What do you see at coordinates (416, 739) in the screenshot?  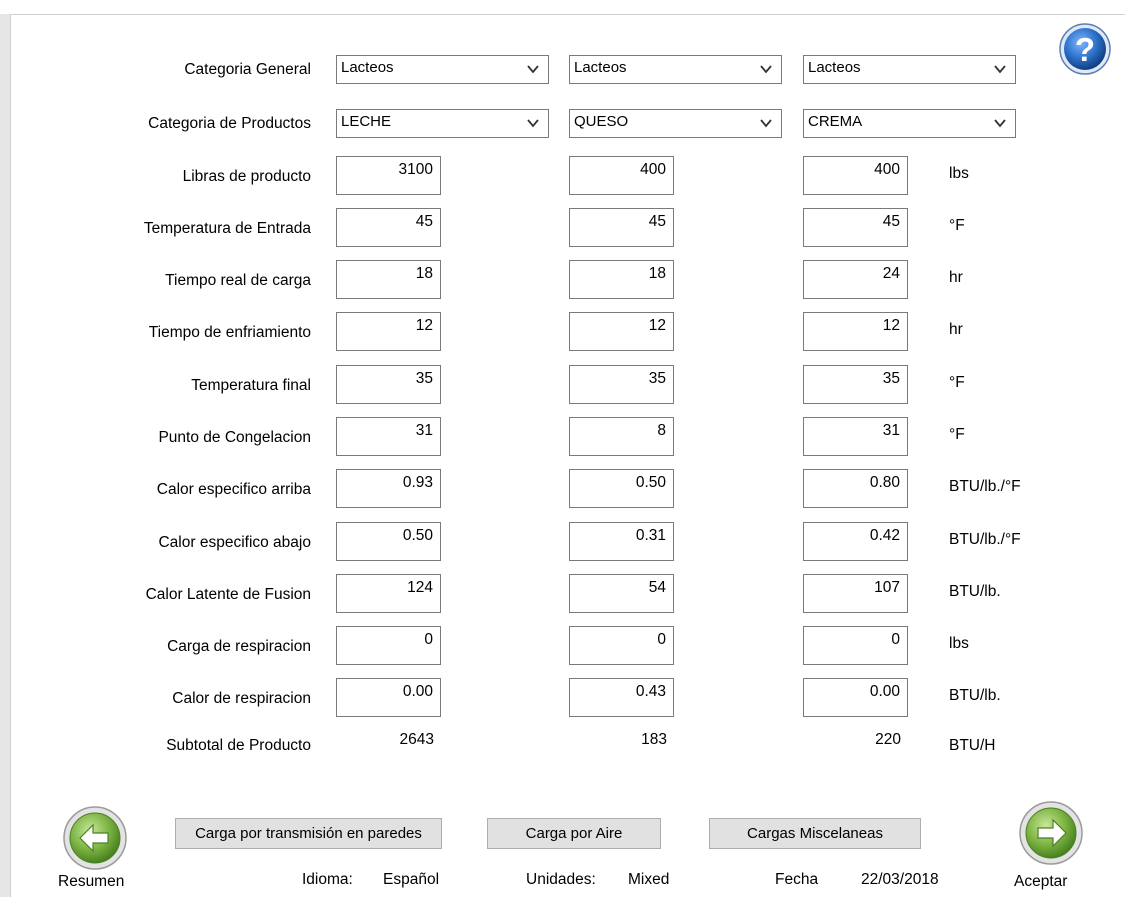 I see `subtotal-value: 2643` at bounding box center [416, 739].